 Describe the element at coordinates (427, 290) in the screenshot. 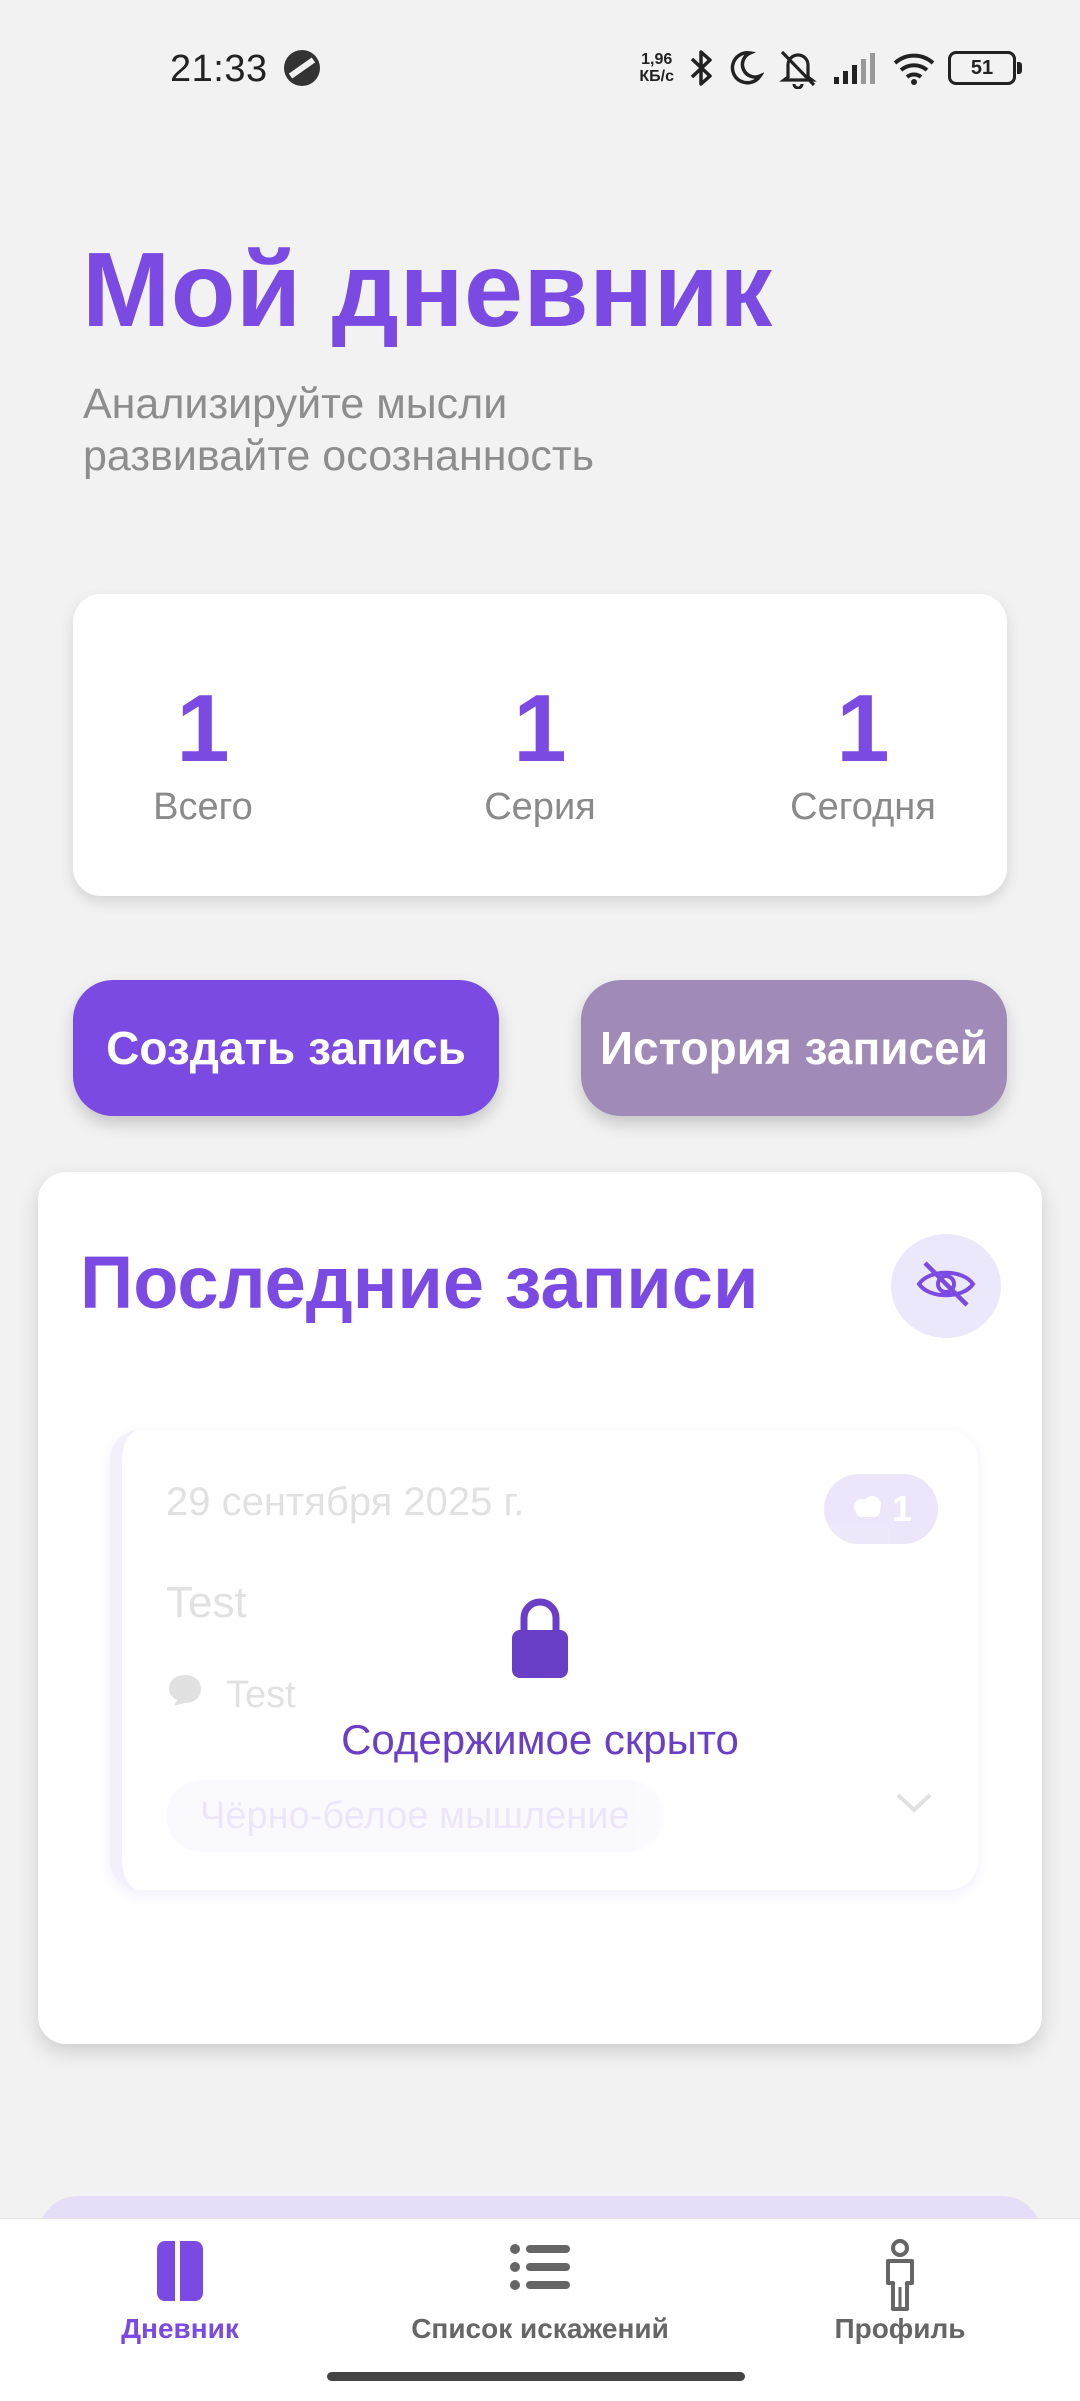

I see `page-title: Мой дневник` at that location.